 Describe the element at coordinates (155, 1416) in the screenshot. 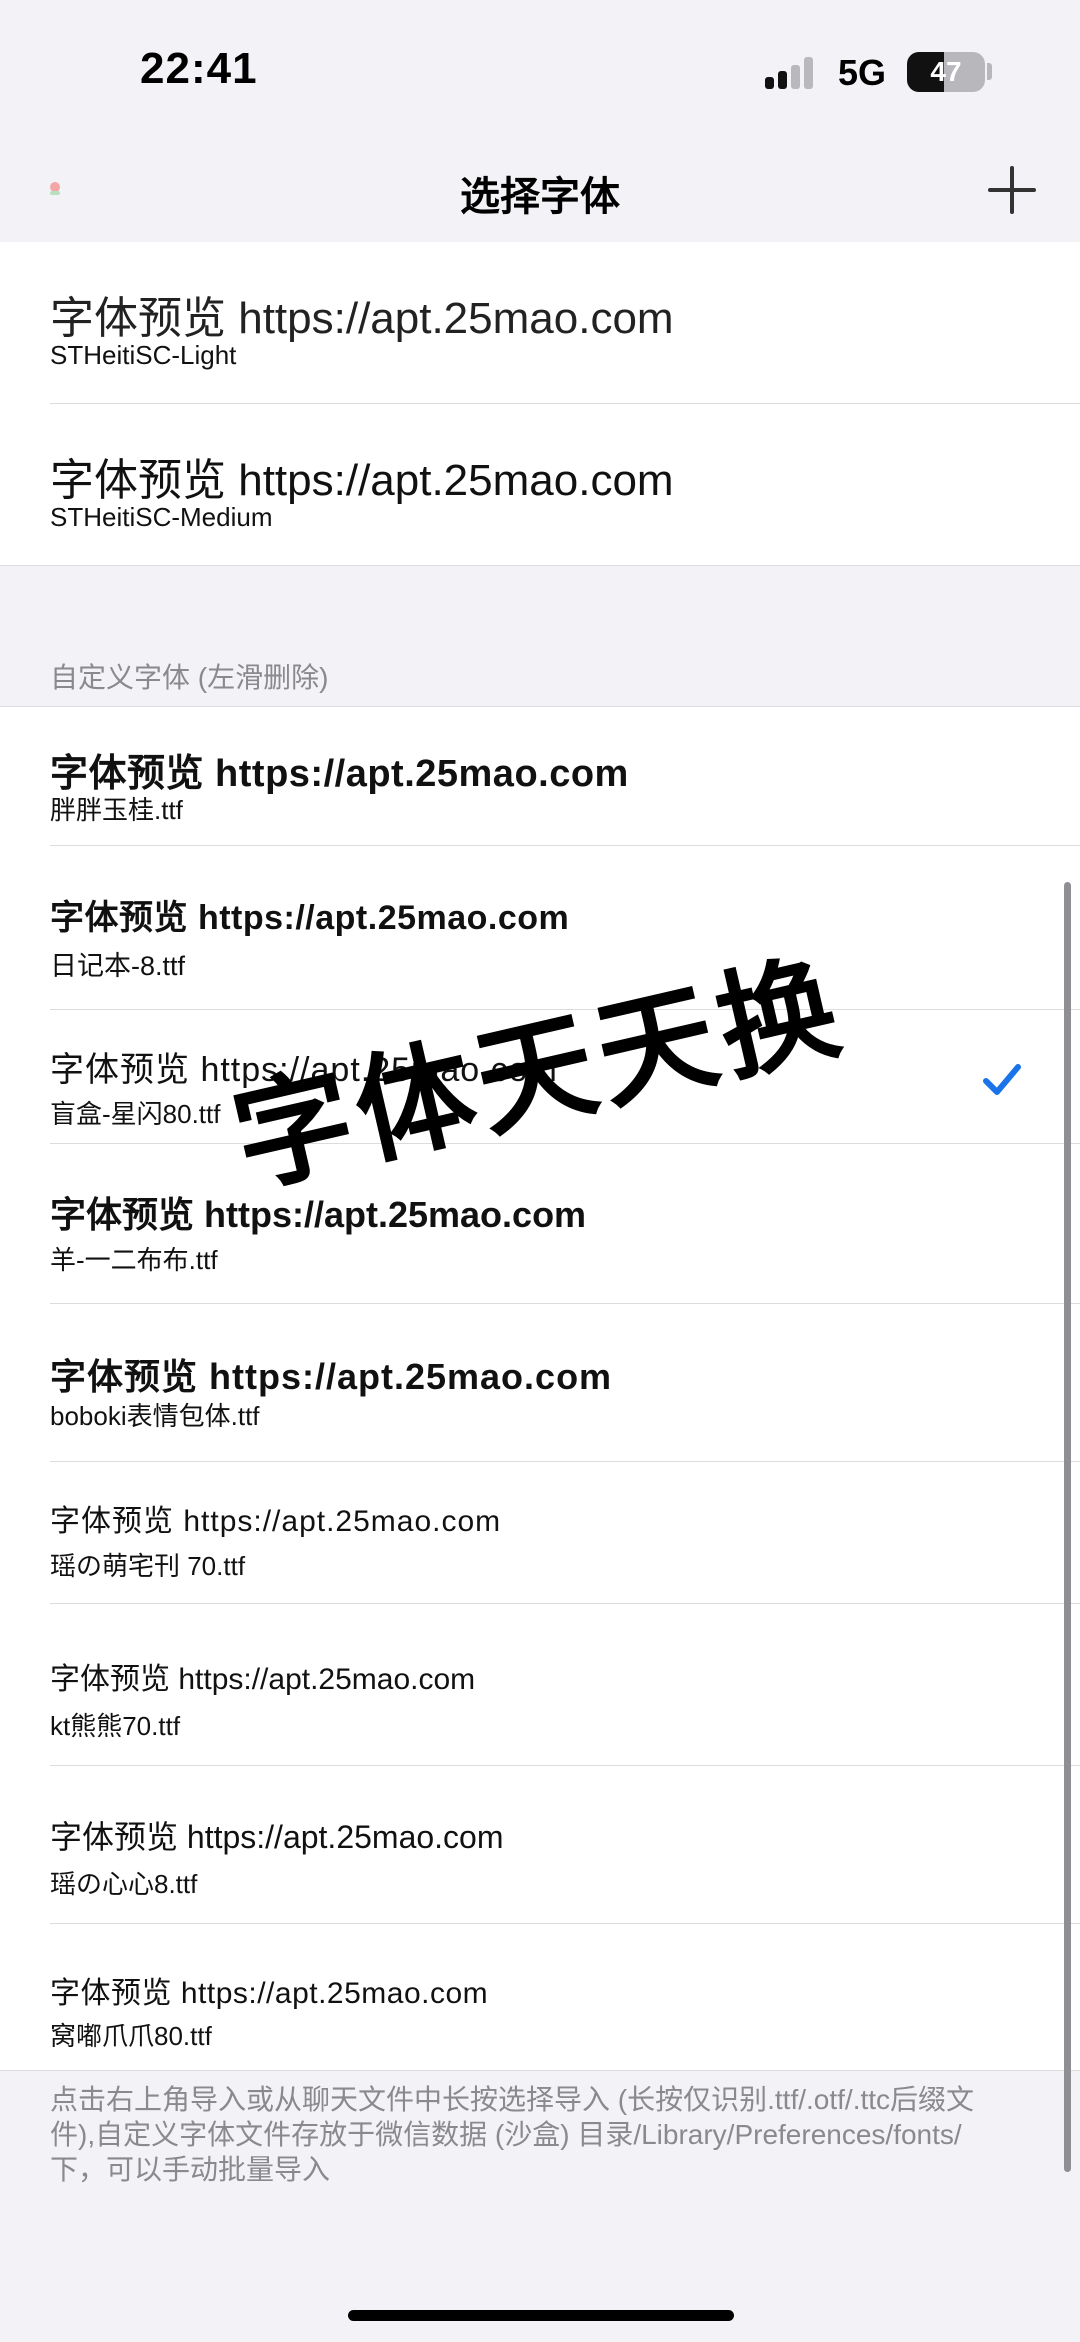

I see `font-name: boboki表情包体.ttf` at that location.